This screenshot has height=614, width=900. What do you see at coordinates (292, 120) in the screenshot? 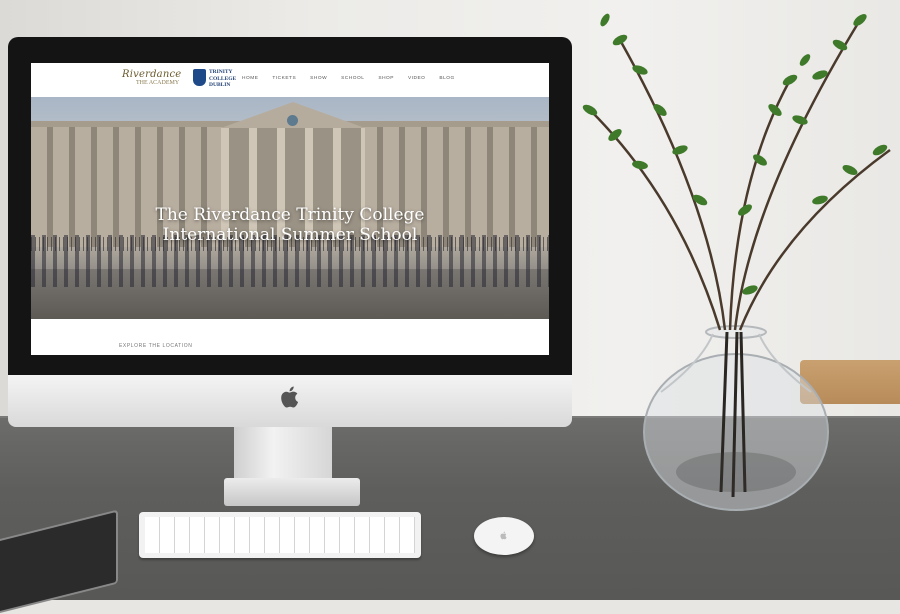
I see `clock-icon` at bounding box center [292, 120].